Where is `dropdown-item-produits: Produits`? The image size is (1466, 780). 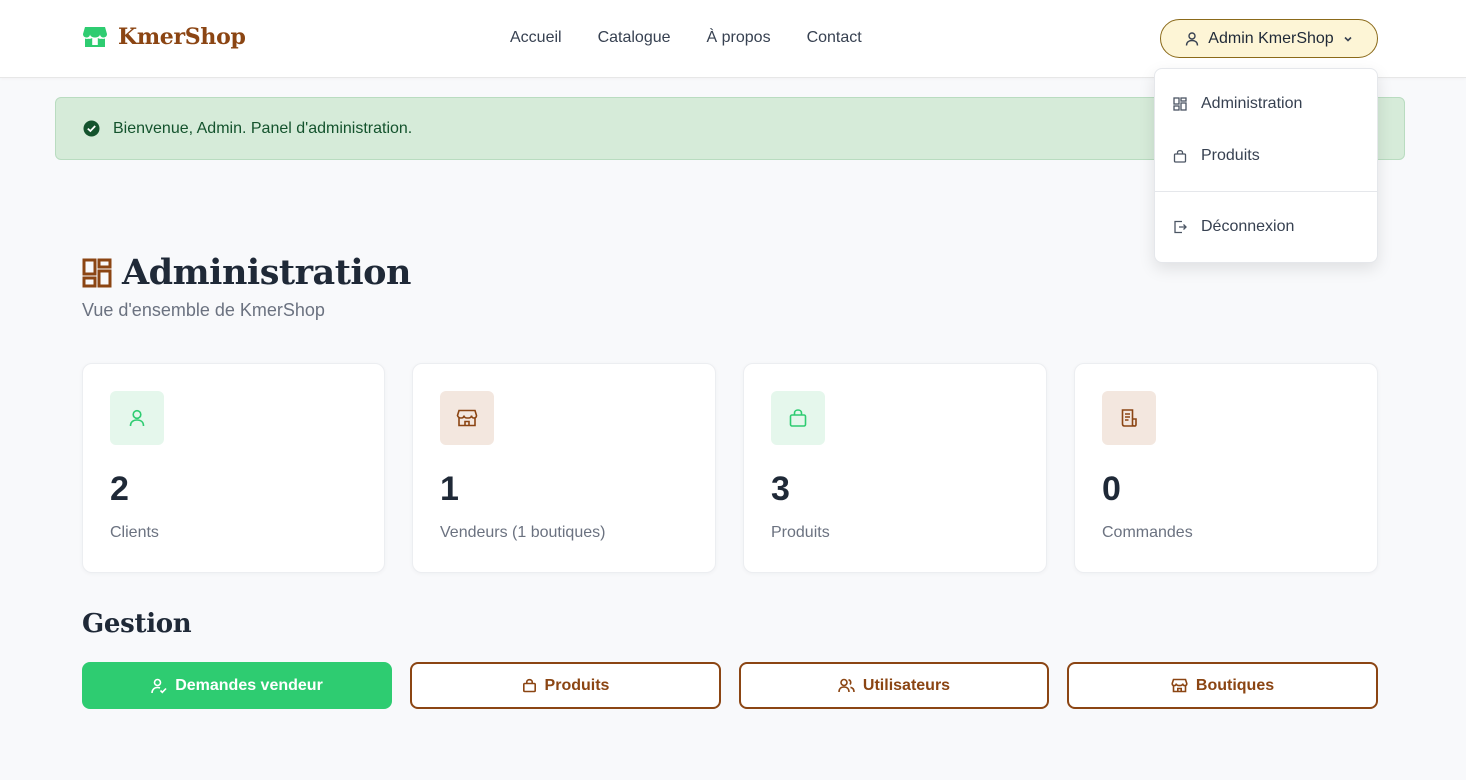
dropdown-item-produits: Produits is located at coordinates (1266, 156).